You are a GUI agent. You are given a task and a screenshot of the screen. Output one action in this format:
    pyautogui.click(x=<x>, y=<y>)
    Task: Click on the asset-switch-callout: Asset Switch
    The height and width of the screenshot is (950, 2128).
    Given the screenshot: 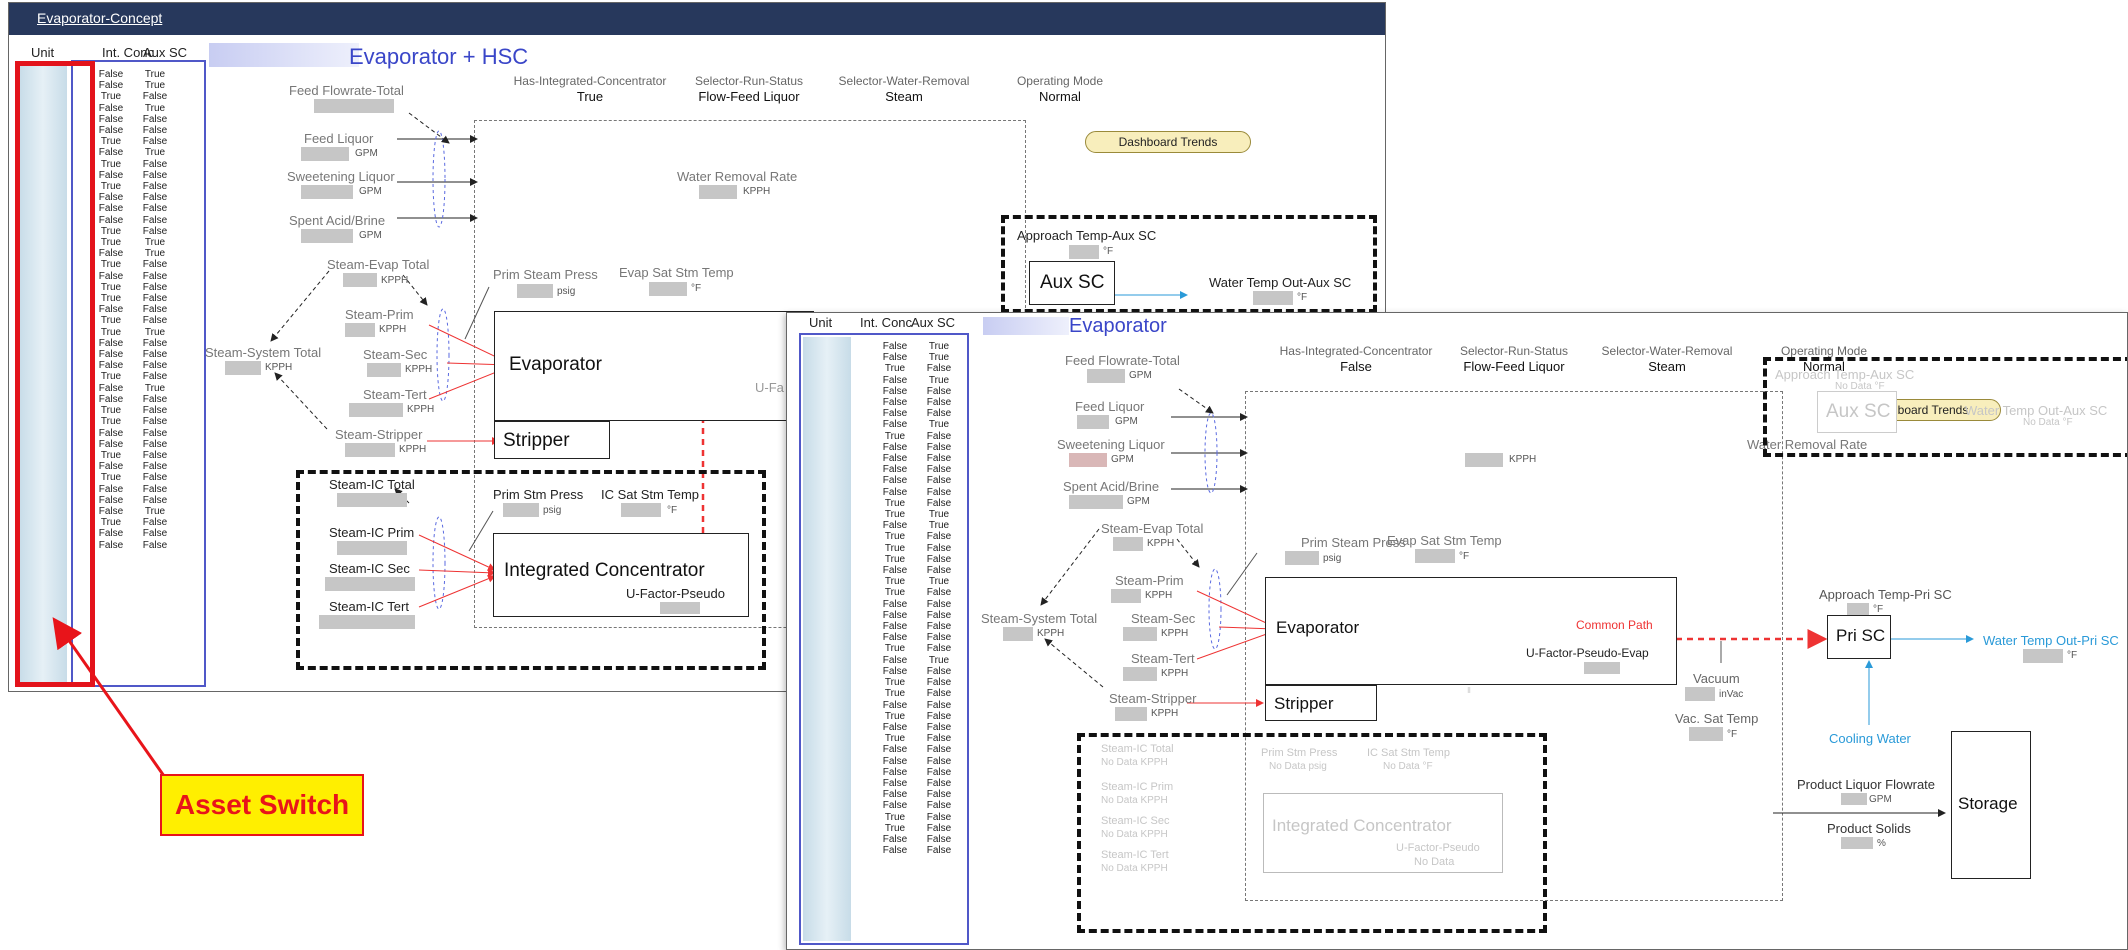 What is the action you would take?
    pyautogui.click(x=262, y=805)
    